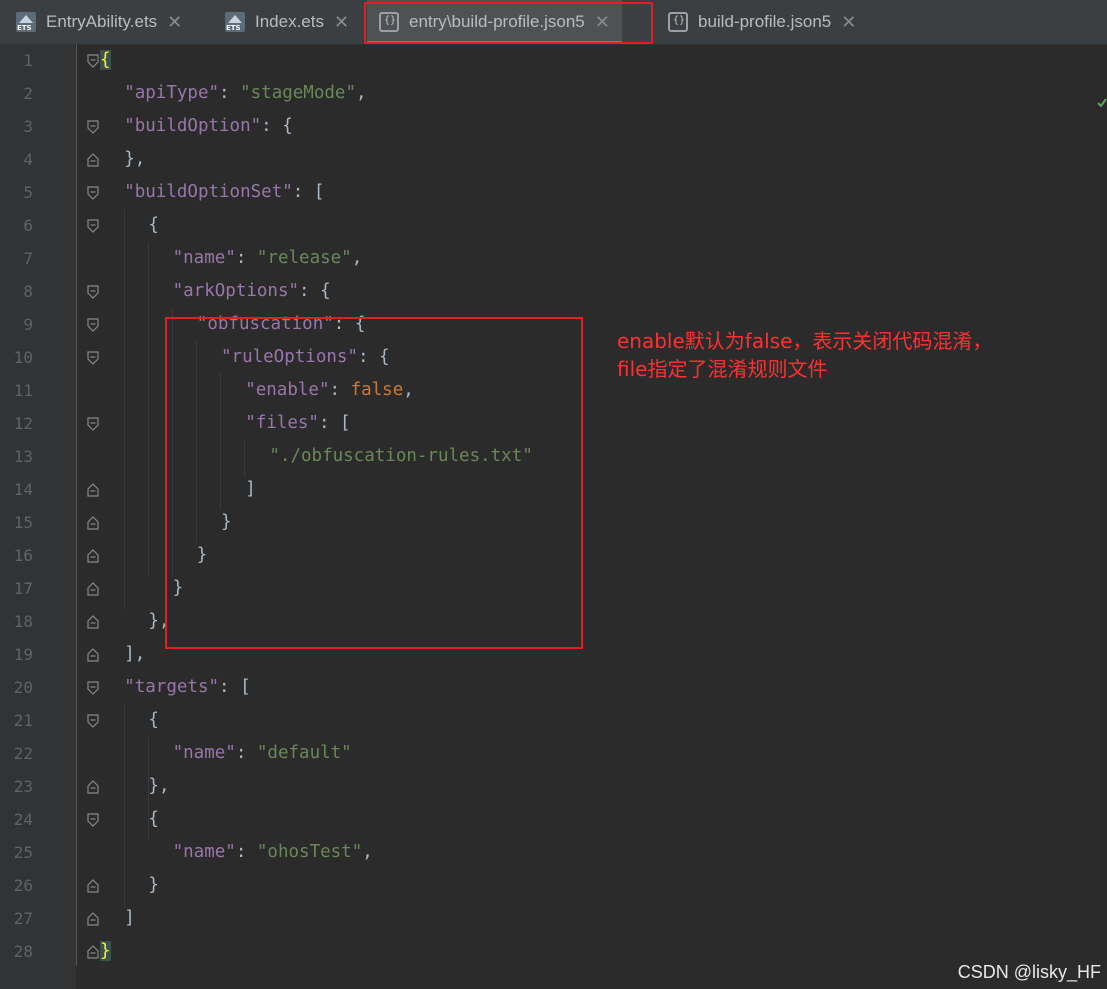  Describe the element at coordinates (1029, 972) in the screenshot. I see `watermark: CSDN @lisky_HF` at that location.